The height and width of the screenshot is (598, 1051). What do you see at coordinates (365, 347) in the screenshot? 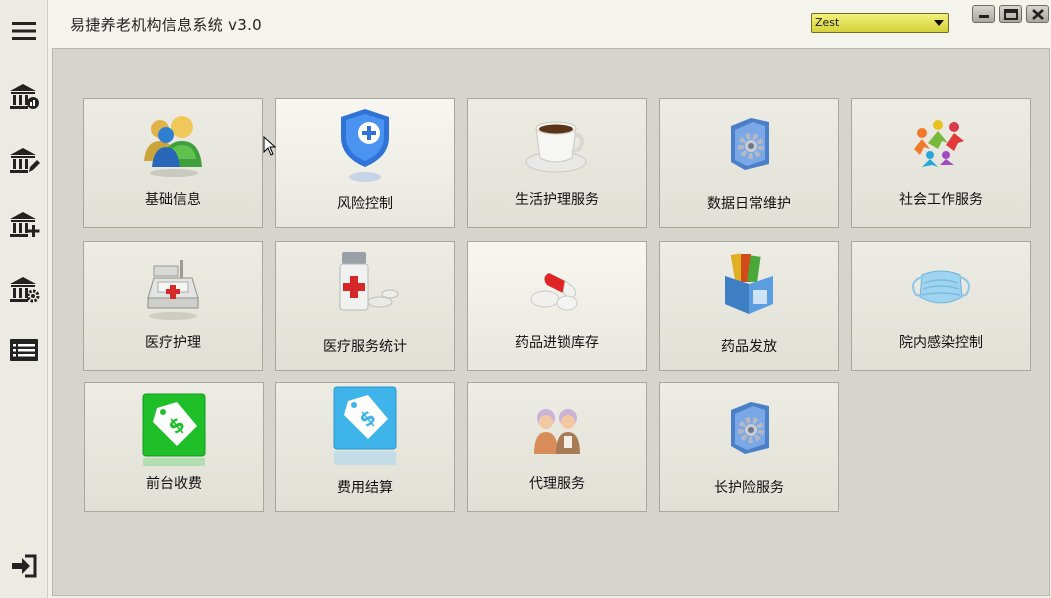
I see `tile-label: 医疗服务统计` at bounding box center [365, 347].